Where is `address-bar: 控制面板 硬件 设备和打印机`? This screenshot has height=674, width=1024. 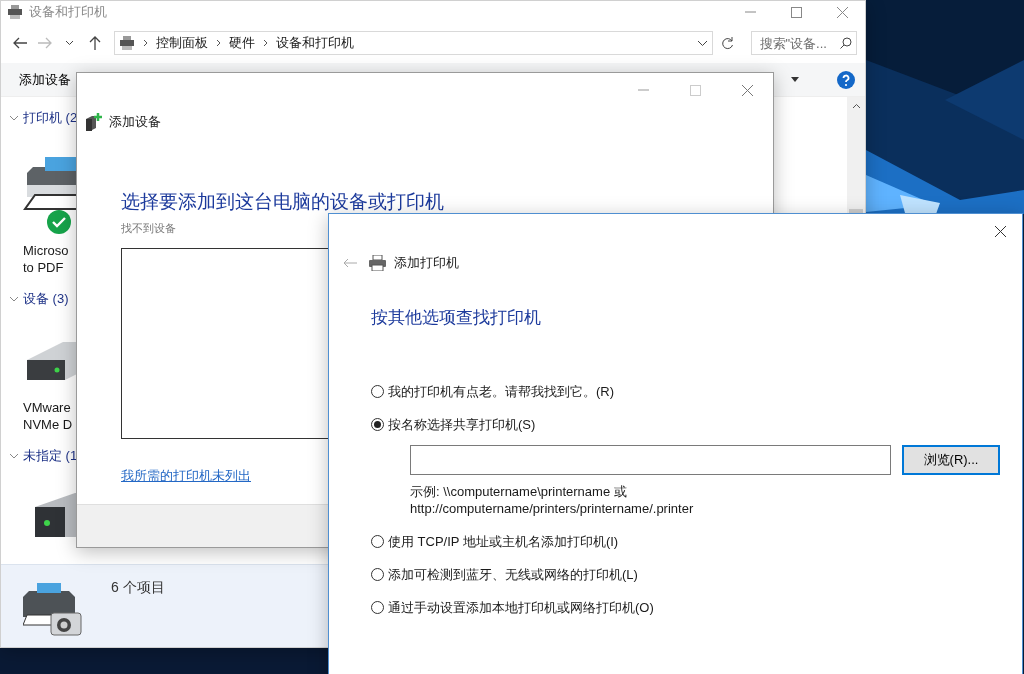 address-bar: 控制面板 硬件 设备和打印机 is located at coordinates (413, 43).